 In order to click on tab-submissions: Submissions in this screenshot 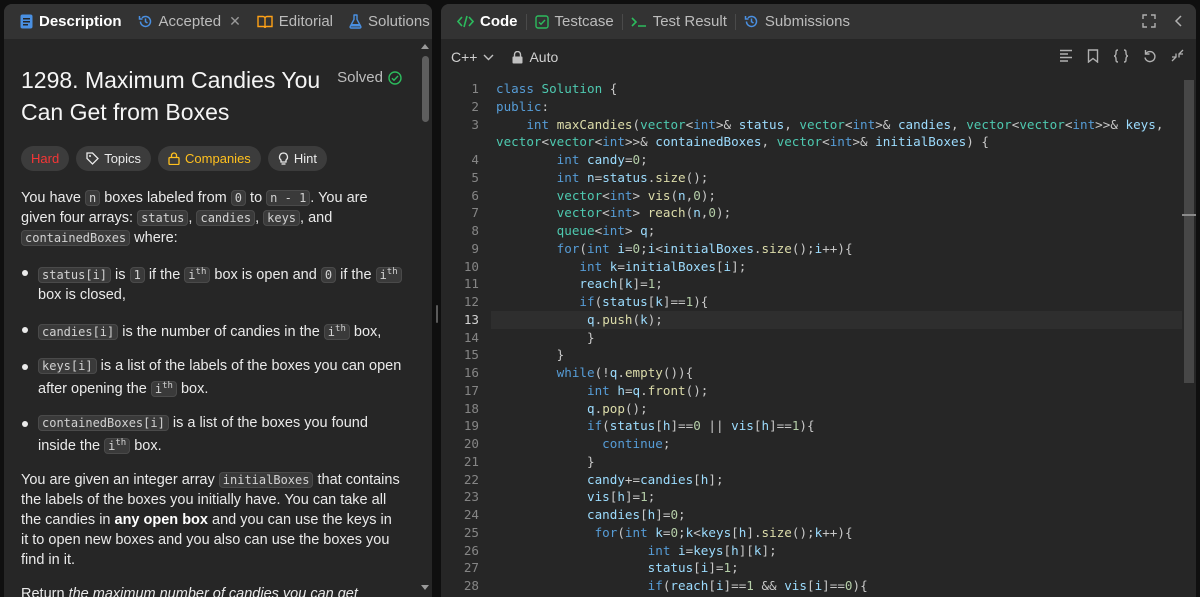, I will do `click(797, 21)`.